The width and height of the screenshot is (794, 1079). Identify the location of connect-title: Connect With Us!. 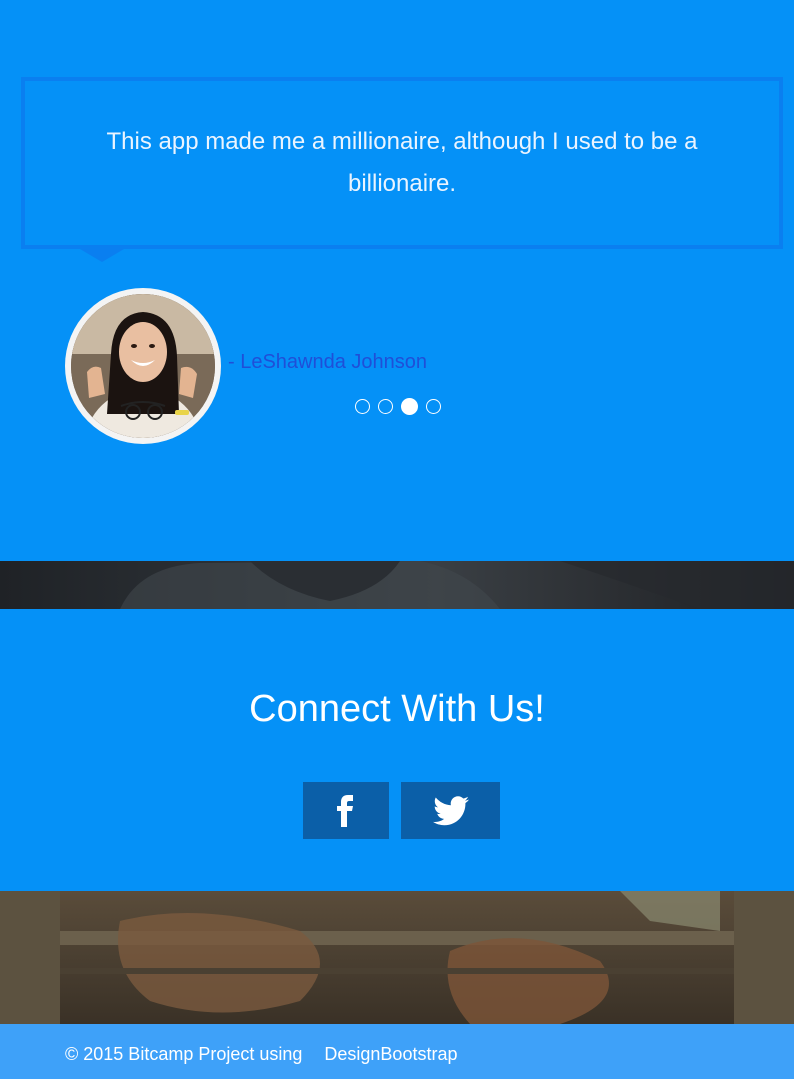
(397, 709).